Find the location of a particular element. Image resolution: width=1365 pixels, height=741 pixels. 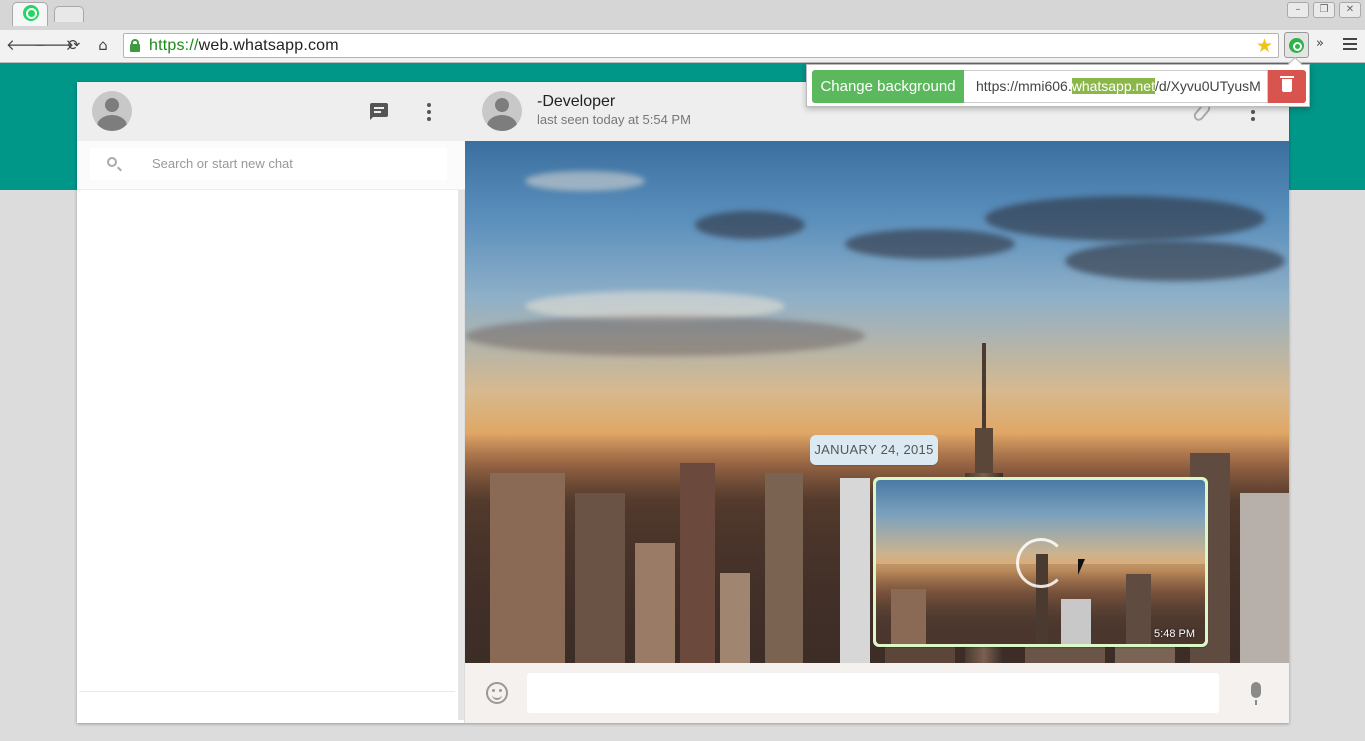

microphone-icon is located at coordinates (1256, 693).